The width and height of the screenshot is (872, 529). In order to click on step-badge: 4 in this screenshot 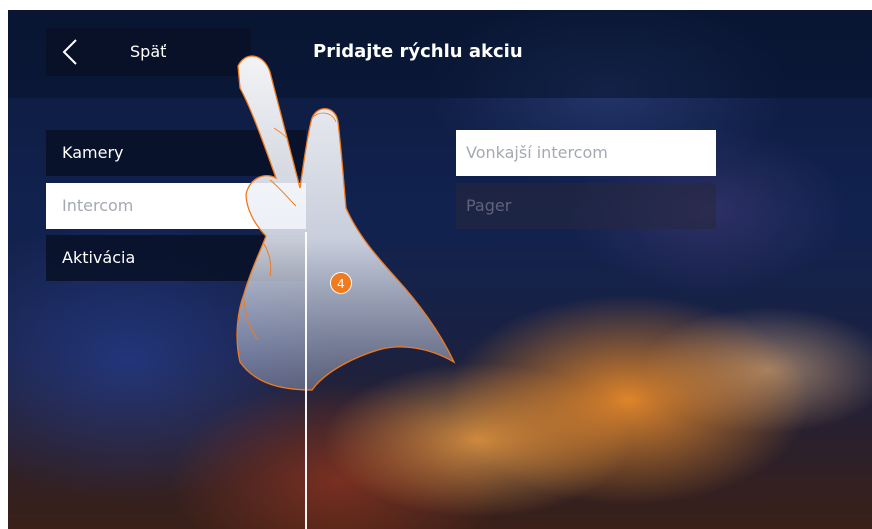, I will do `click(341, 283)`.